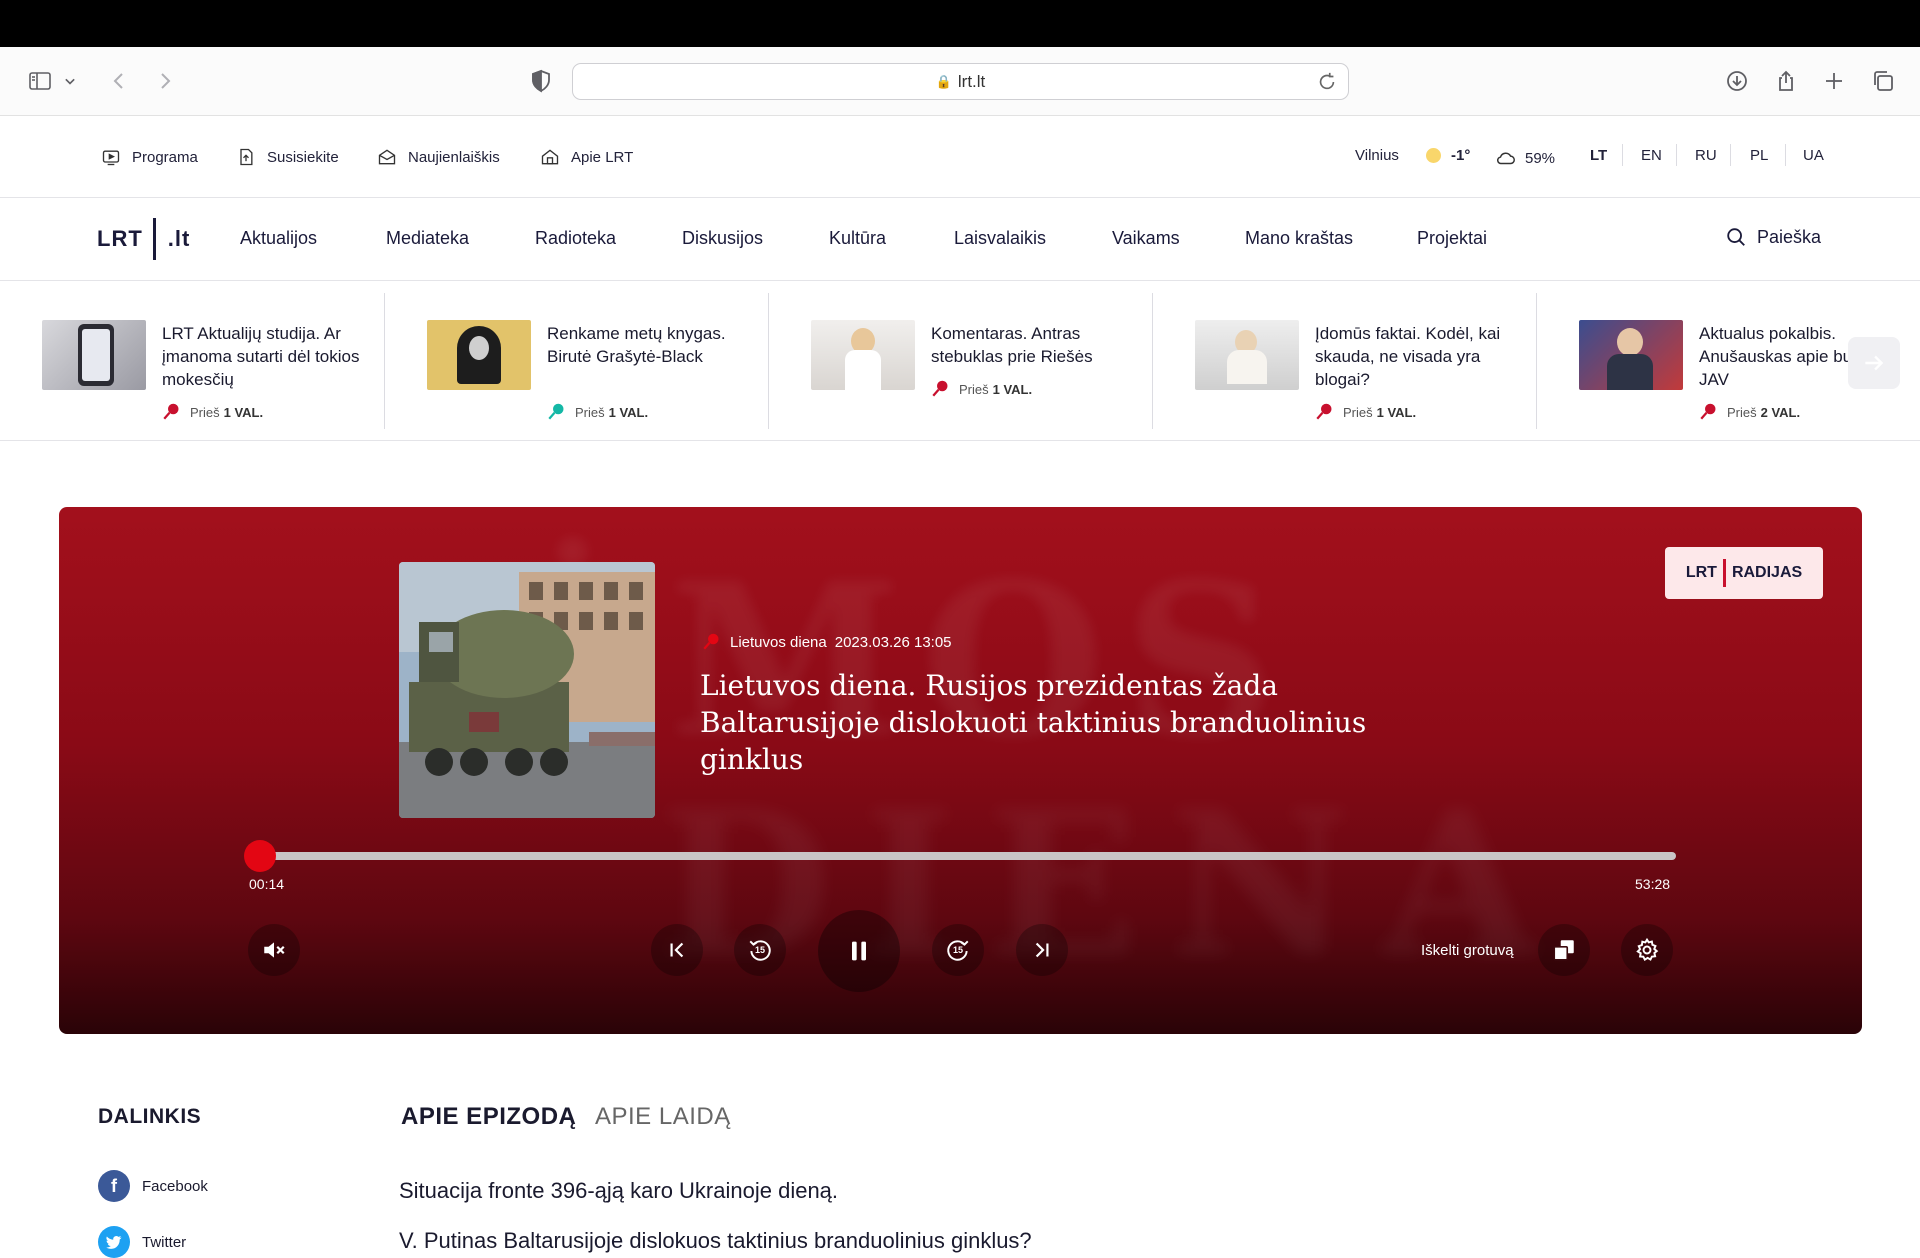 This screenshot has height=1258, width=1920. What do you see at coordinates (1433, 155) in the screenshot?
I see `sun-icon` at bounding box center [1433, 155].